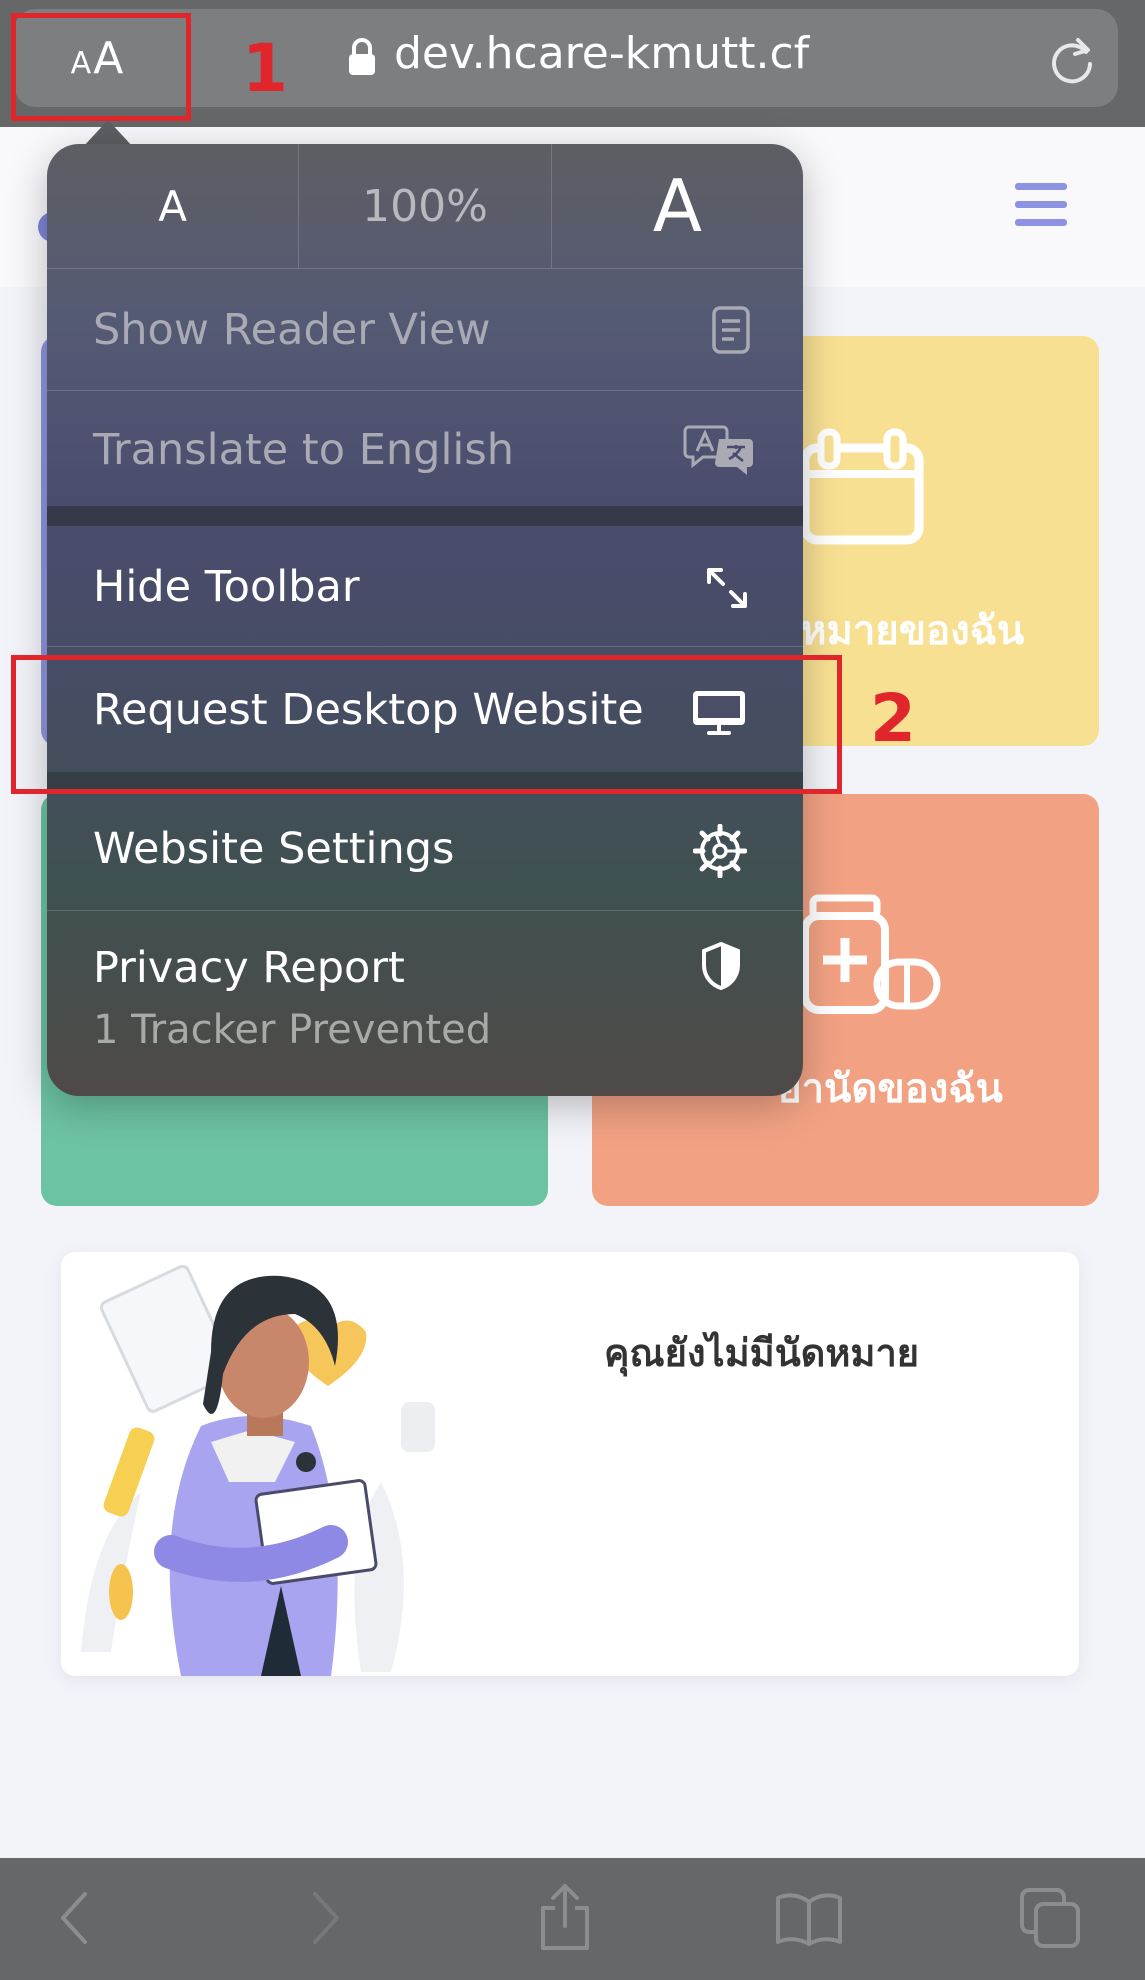 The width and height of the screenshot is (1145, 1980). I want to click on font-size-row: A 100% A, so click(425, 206).